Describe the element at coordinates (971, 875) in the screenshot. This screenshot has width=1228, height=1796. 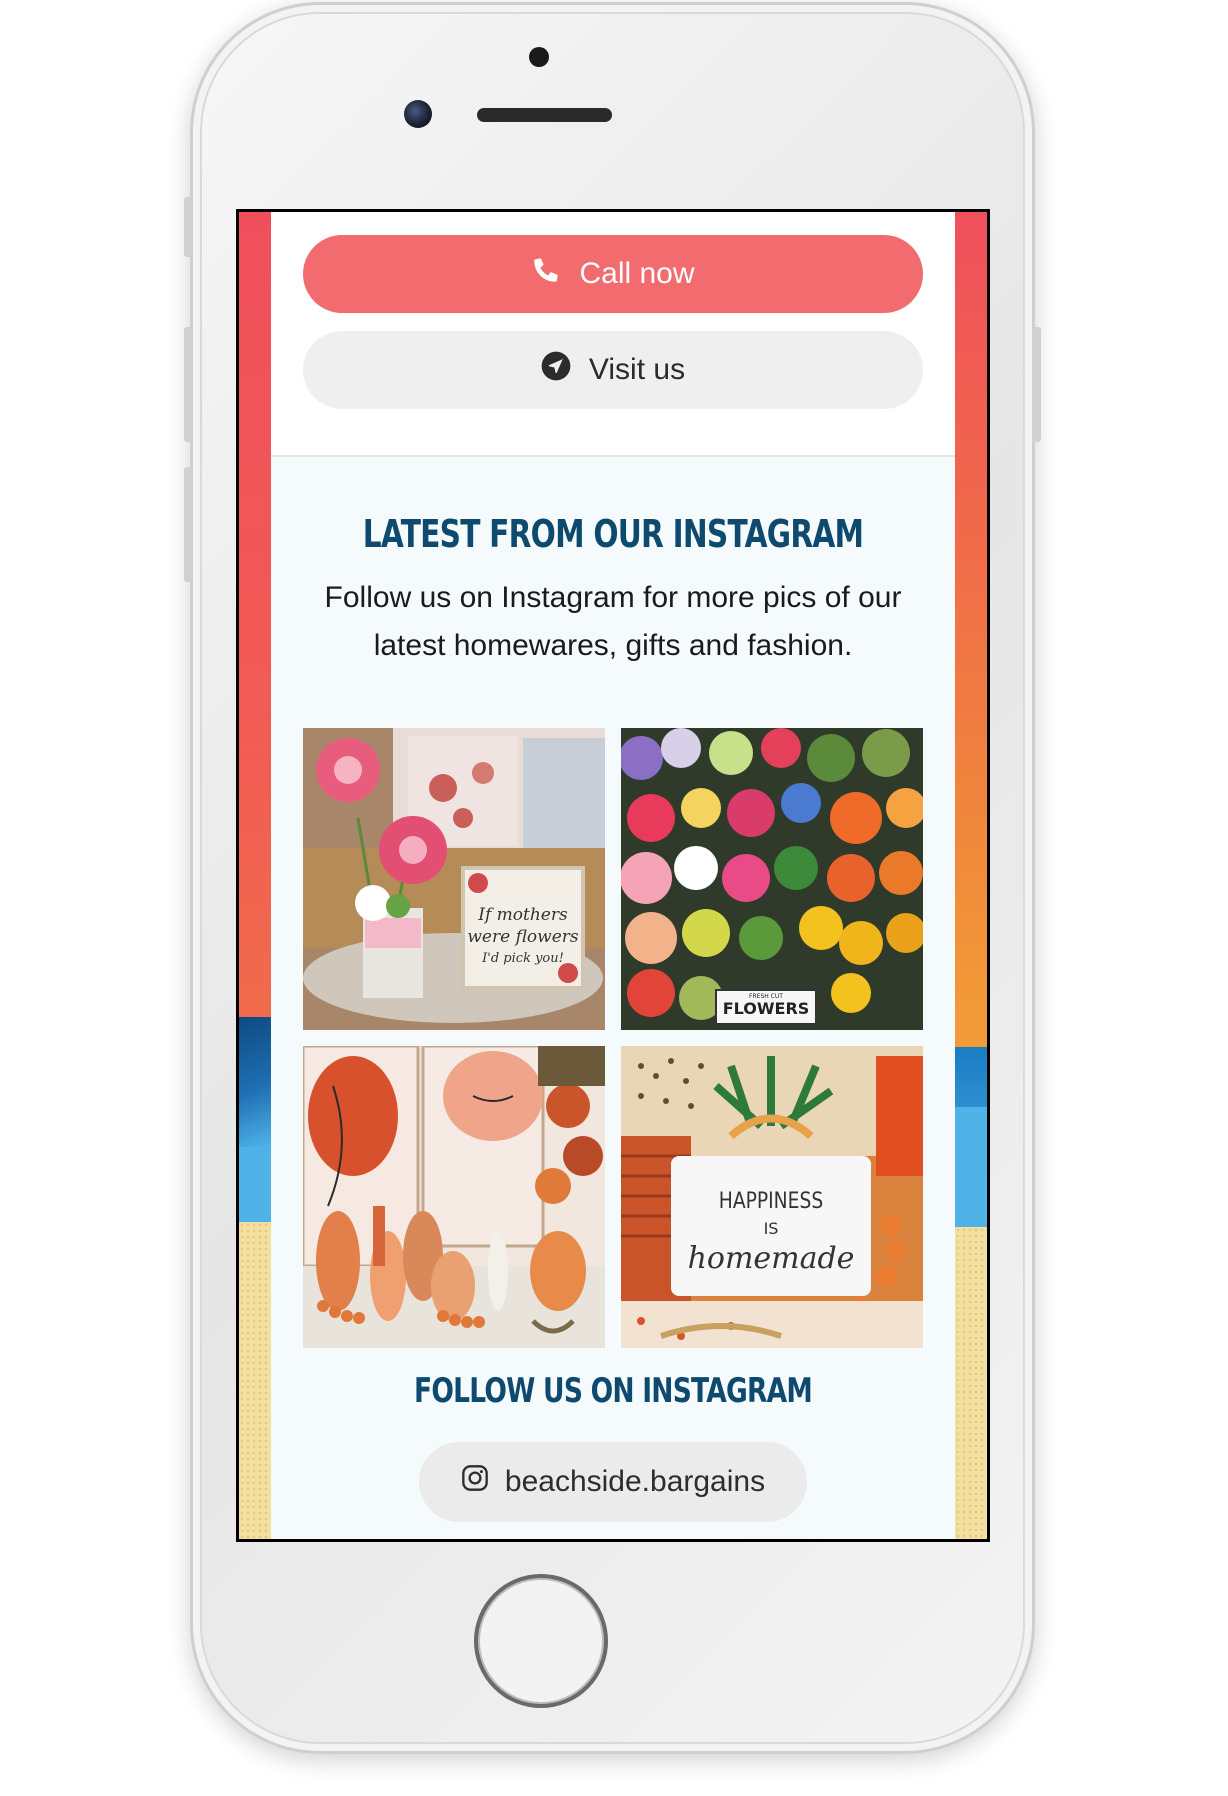
I see `right-decor-band` at that location.